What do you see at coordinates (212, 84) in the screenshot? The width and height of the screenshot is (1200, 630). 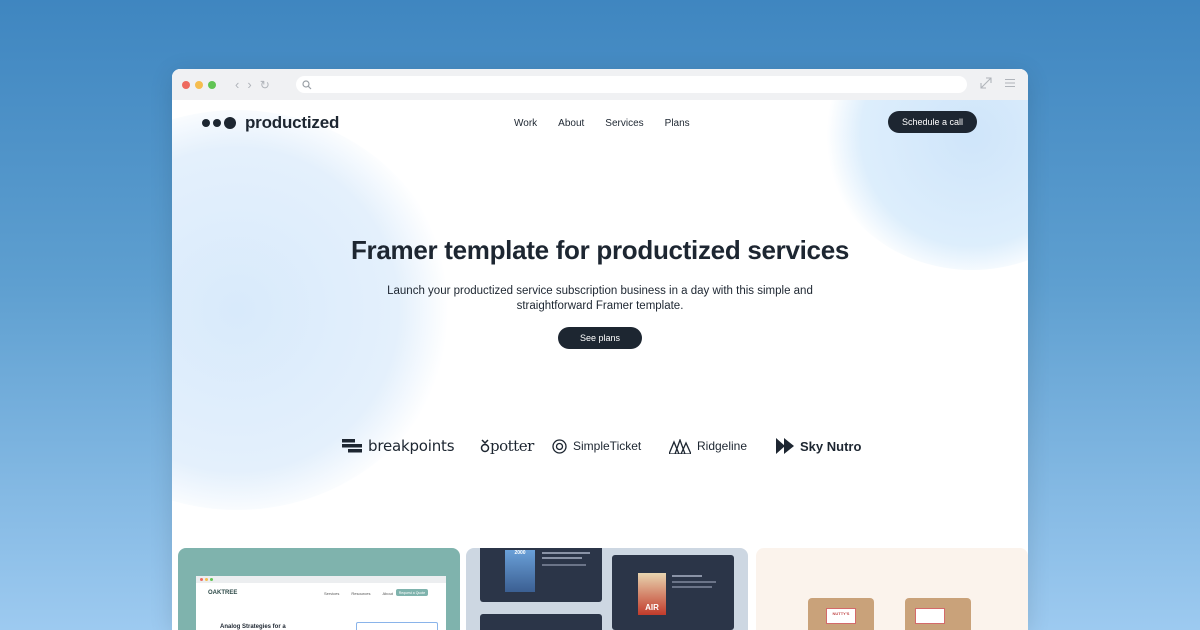 I see `maximize-window-dot` at bounding box center [212, 84].